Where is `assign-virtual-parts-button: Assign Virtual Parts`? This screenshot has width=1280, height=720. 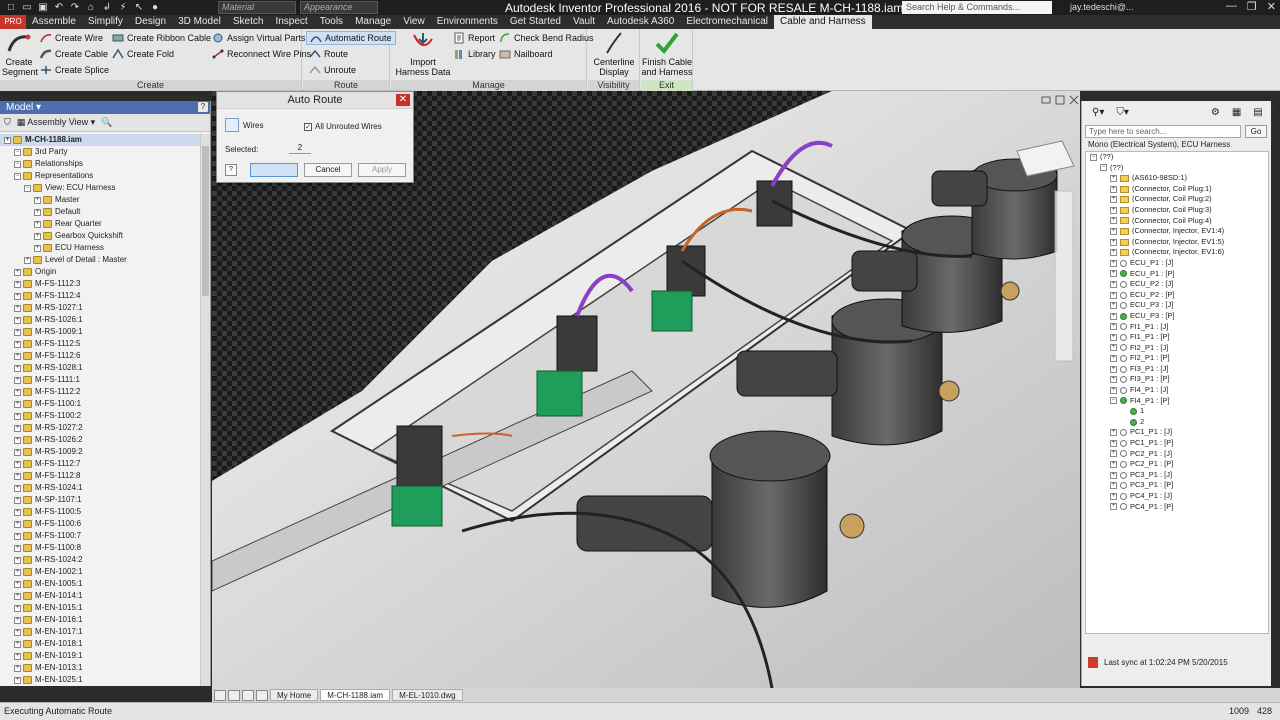
assign-virtual-parts-button: Assign Virtual Parts is located at coordinates (258, 38).